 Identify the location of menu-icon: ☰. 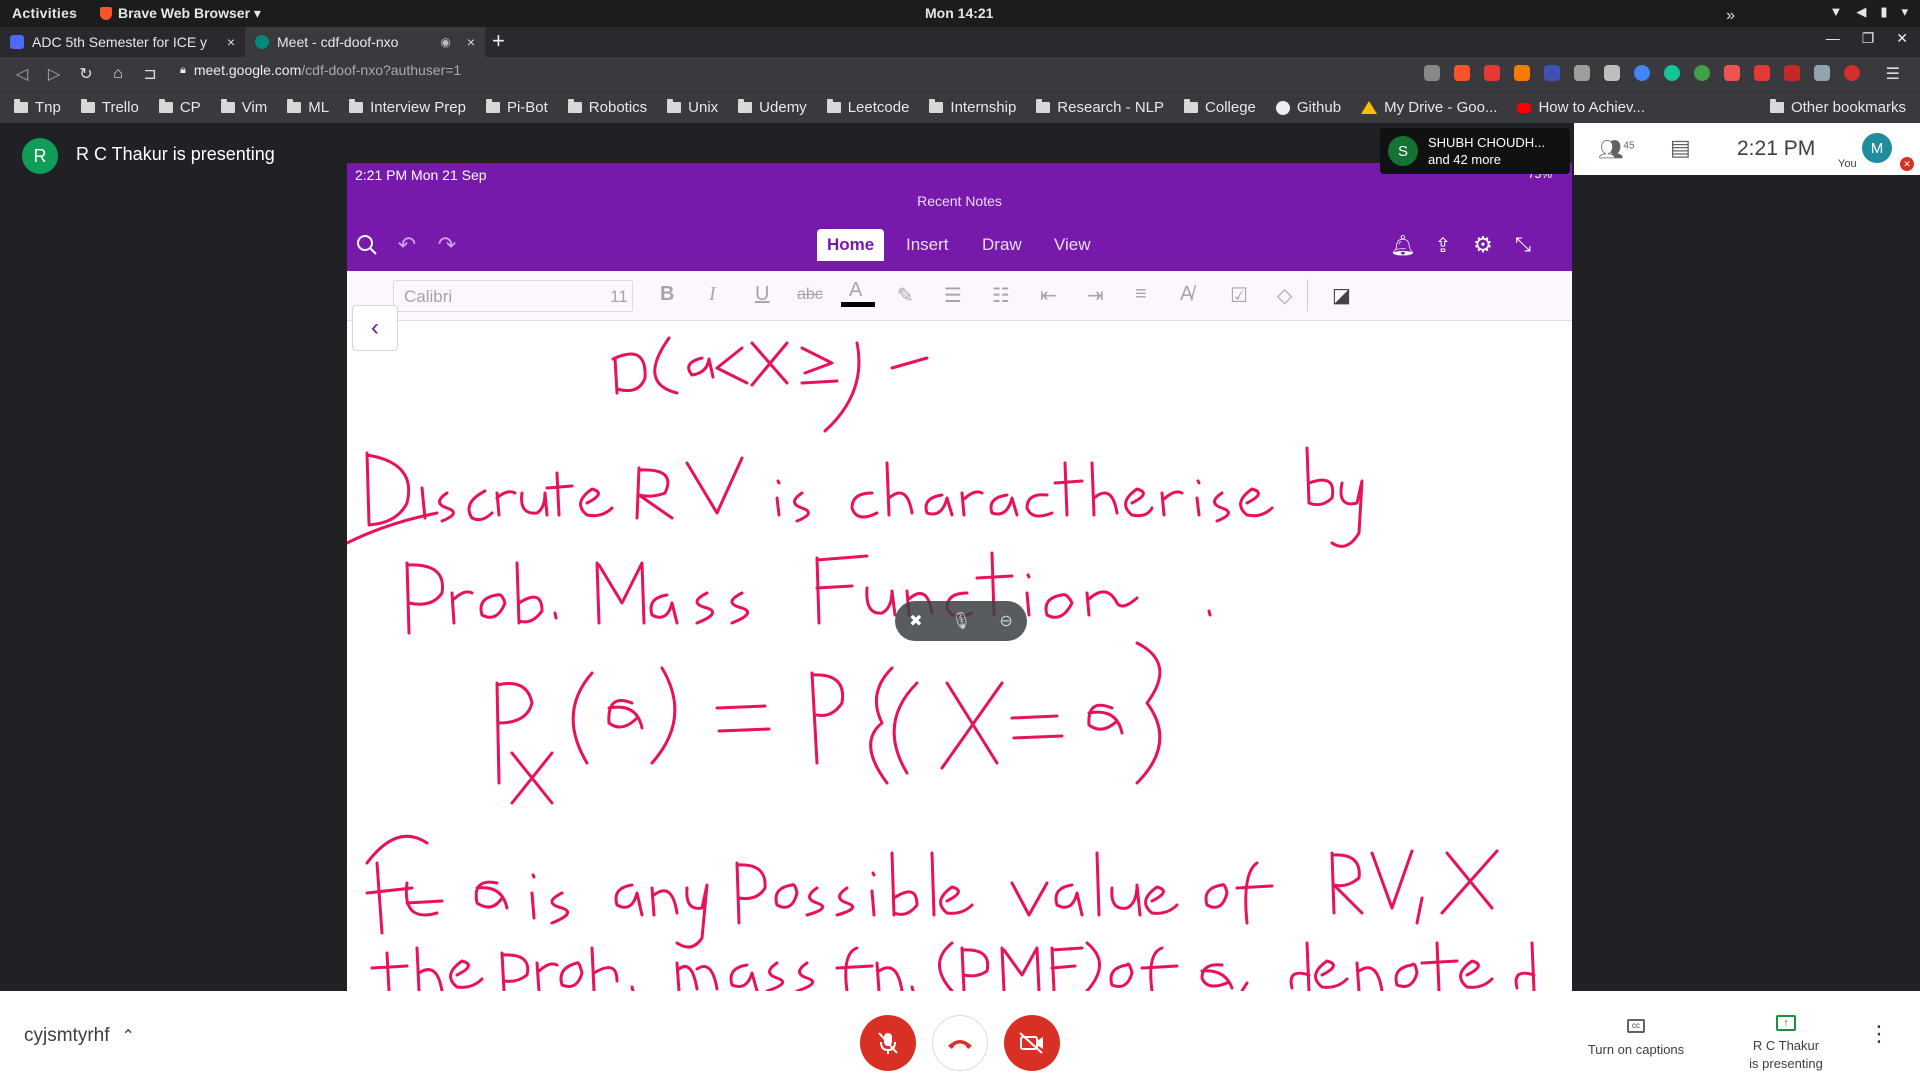
(1893, 74).